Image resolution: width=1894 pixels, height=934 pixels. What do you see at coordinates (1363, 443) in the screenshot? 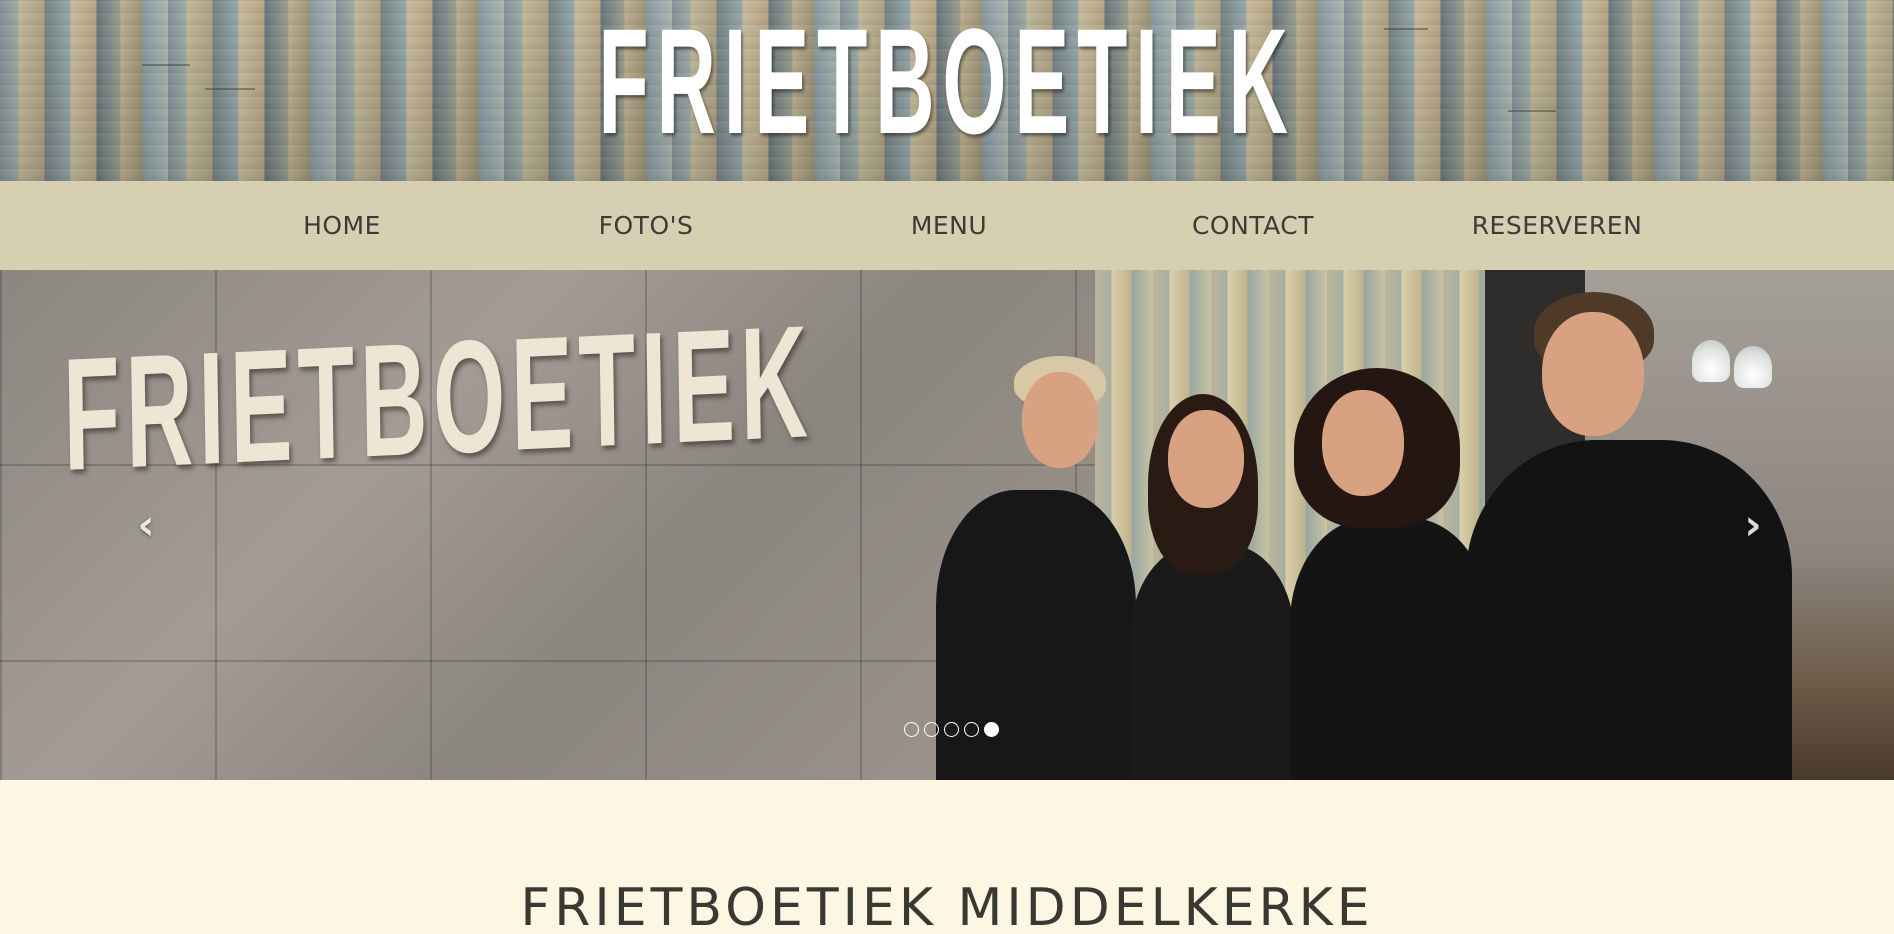
I see `person-3-face` at bounding box center [1363, 443].